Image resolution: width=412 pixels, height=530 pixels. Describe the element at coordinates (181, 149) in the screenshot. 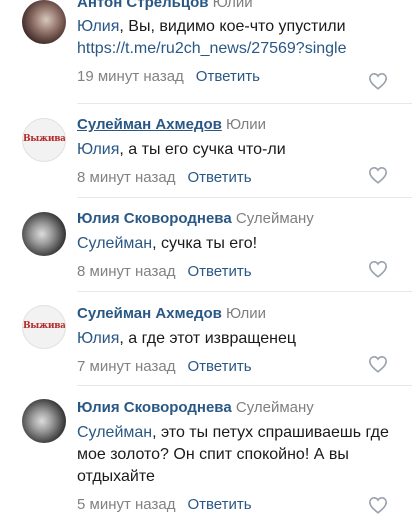

I see `comment-text: Юлия, а ты его сучка что-ли` at that location.